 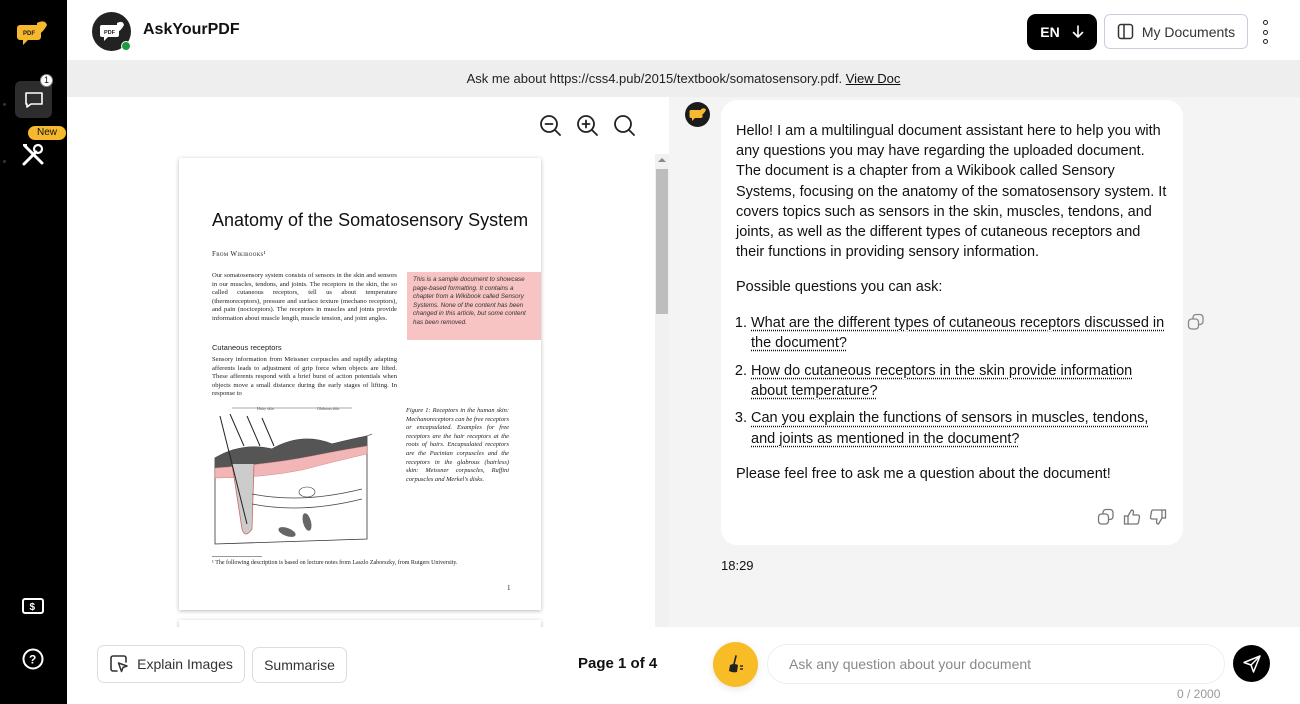 What do you see at coordinates (1106, 517) in the screenshot?
I see `copy-icon` at bounding box center [1106, 517].